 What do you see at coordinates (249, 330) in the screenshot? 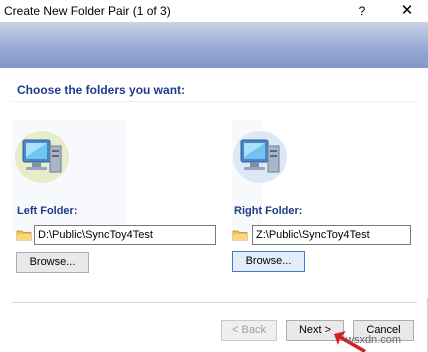
I see `back-button: < Back` at bounding box center [249, 330].